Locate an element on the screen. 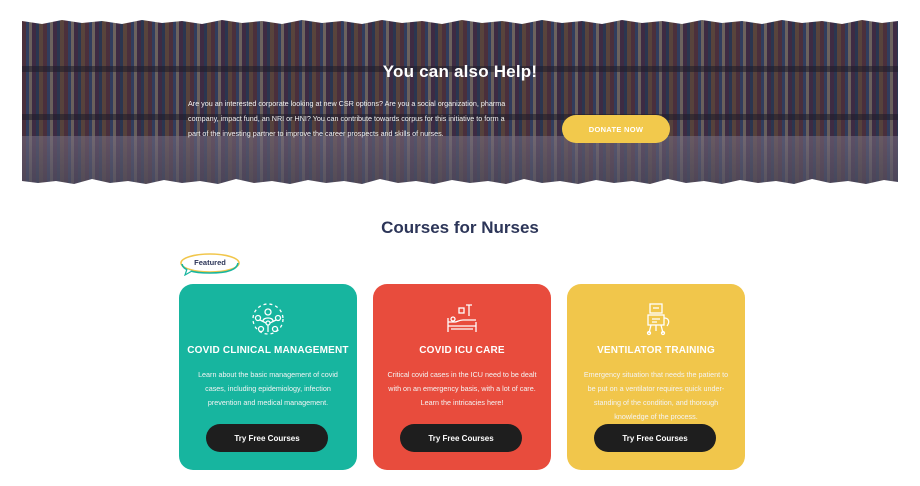 This screenshot has height=486, width=920. torn-edge-top is located at coordinates (460, 21).